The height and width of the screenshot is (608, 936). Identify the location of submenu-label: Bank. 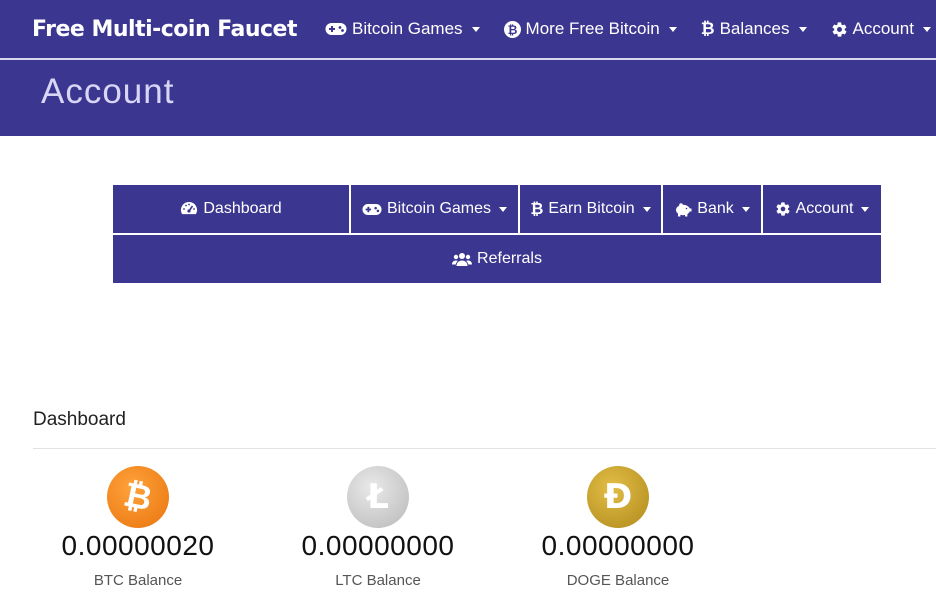
(715, 208).